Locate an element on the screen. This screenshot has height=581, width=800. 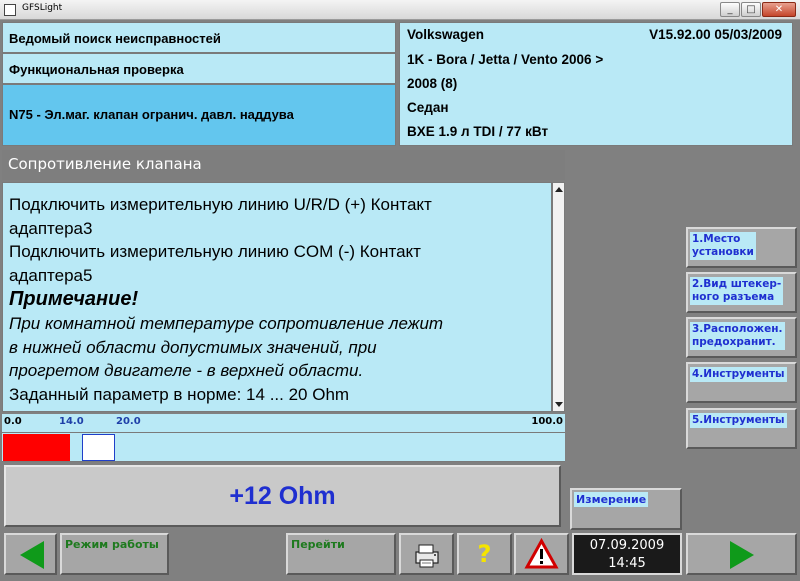
back-button is located at coordinates (30, 554).